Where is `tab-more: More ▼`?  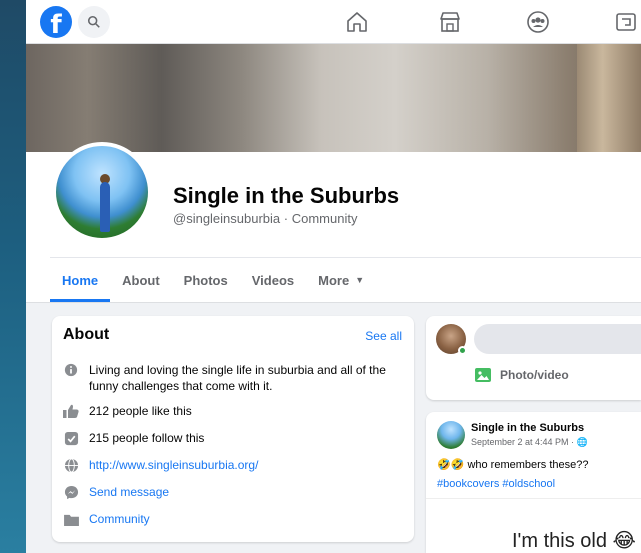
tab-more: More ▼ is located at coordinates (341, 280).